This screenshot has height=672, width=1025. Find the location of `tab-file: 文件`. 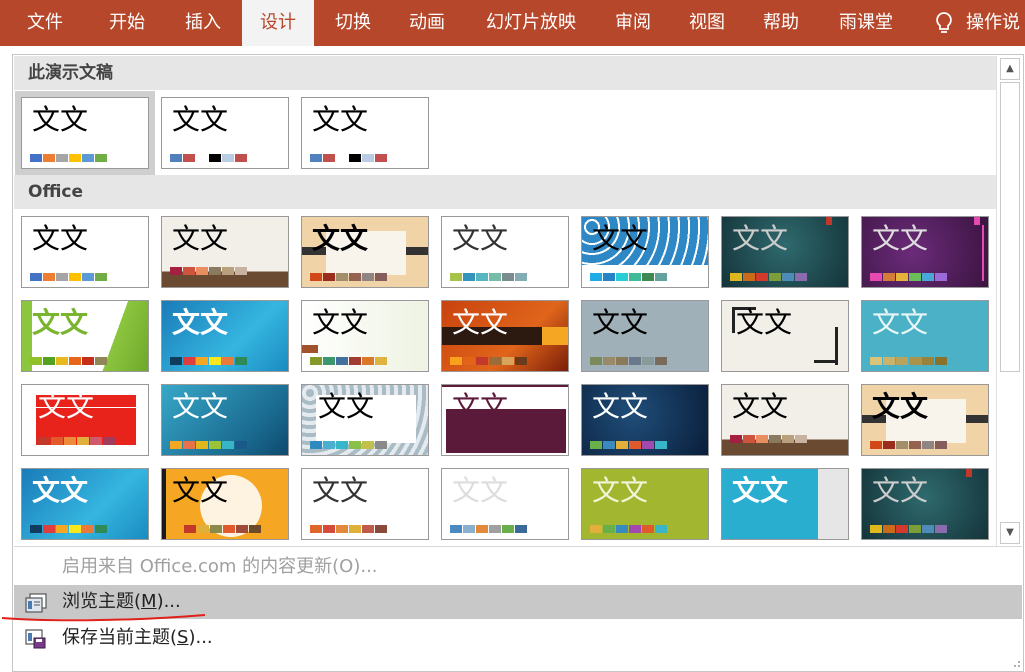

tab-file: 文件 is located at coordinates (45, 23).